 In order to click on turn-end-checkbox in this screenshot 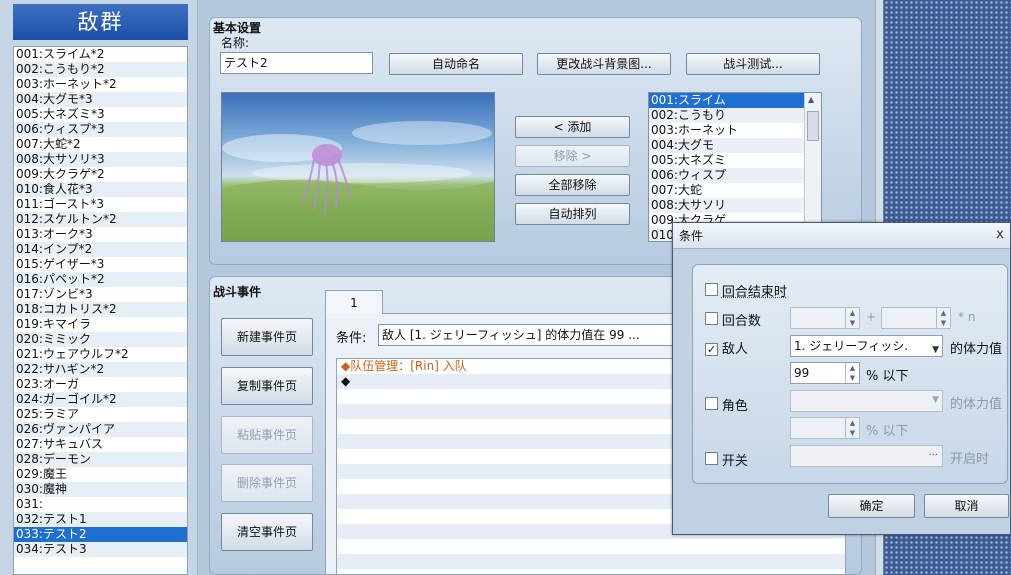, I will do `click(711, 289)`.